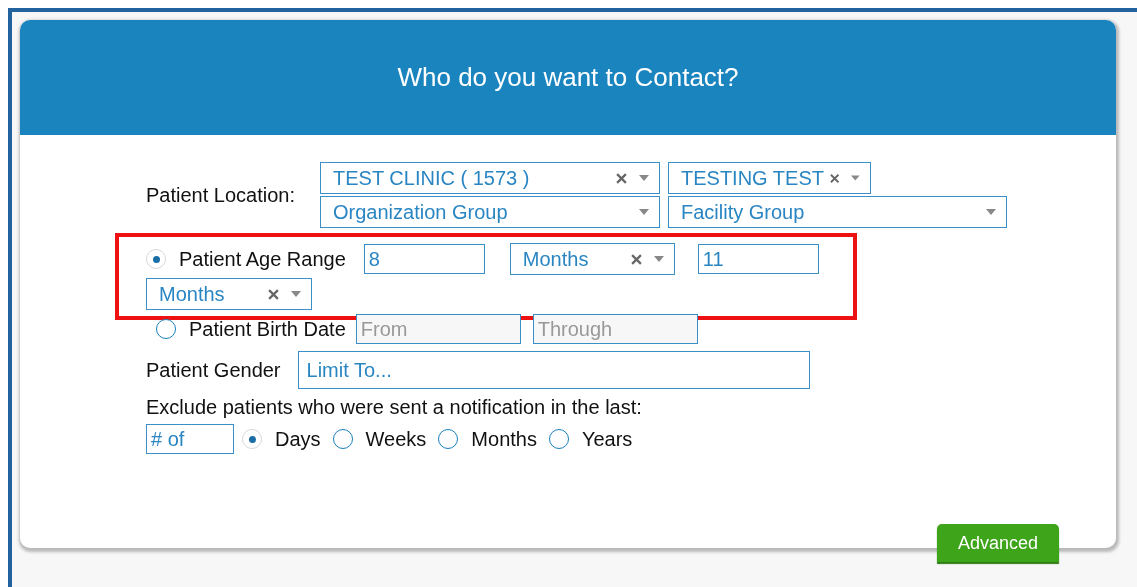 This screenshot has height=587, width=1137. What do you see at coordinates (998, 543) in the screenshot?
I see `advanced-button: Advanced` at bounding box center [998, 543].